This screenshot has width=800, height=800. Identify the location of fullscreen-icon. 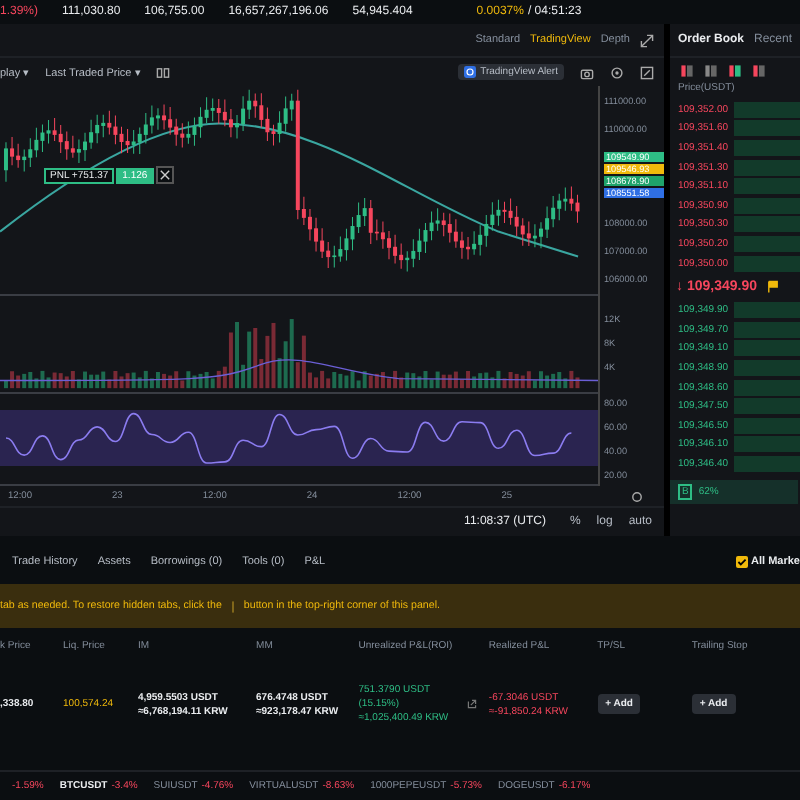
(647, 72).